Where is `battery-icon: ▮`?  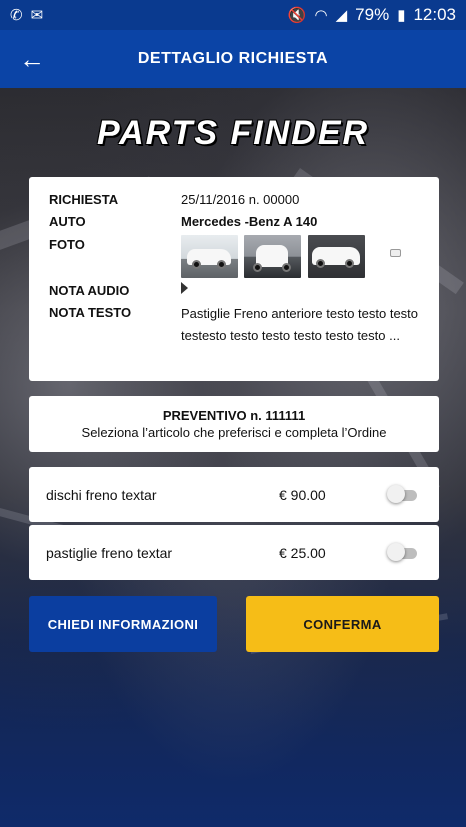 battery-icon: ▮ is located at coordinates (401, 15).